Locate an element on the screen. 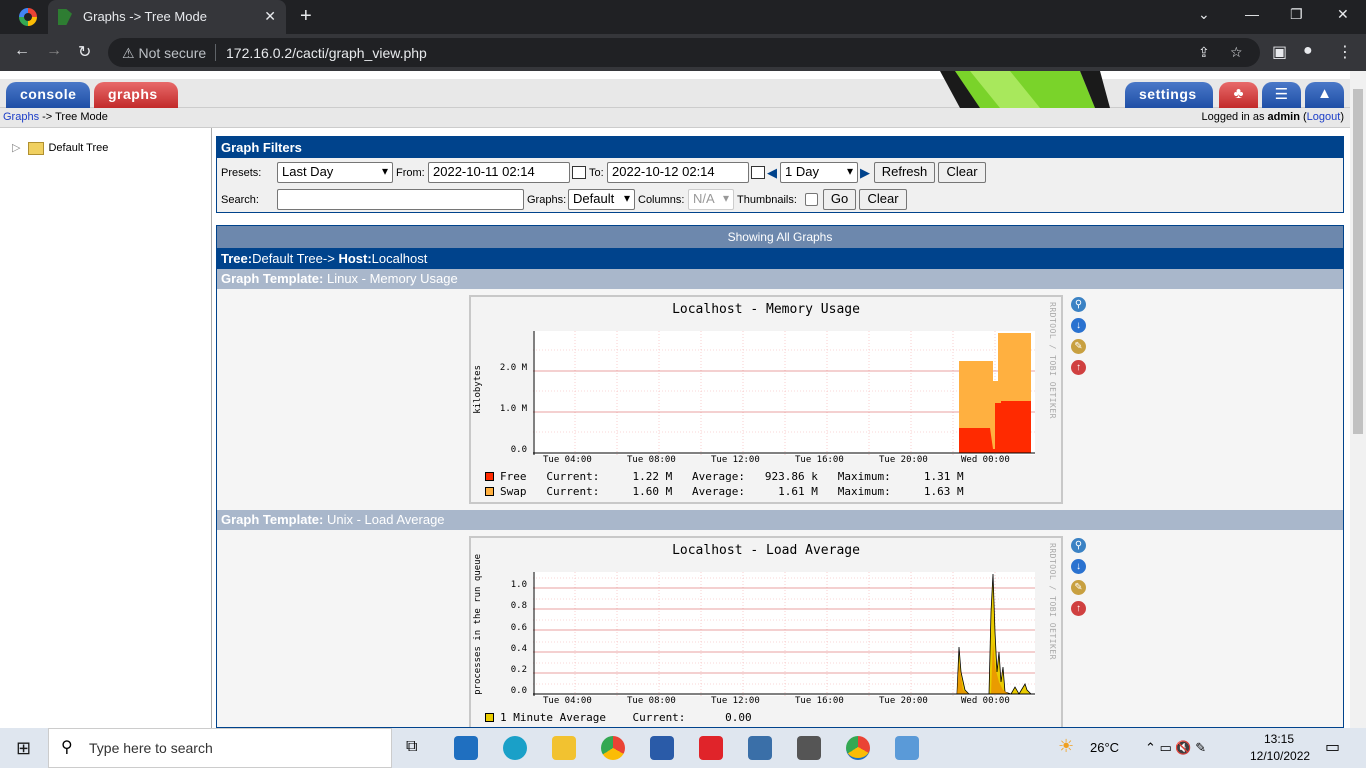 The width and height of the screenshot is (1366, 768). shift-right-icon: ▶ is located at coordinates (865, 173).